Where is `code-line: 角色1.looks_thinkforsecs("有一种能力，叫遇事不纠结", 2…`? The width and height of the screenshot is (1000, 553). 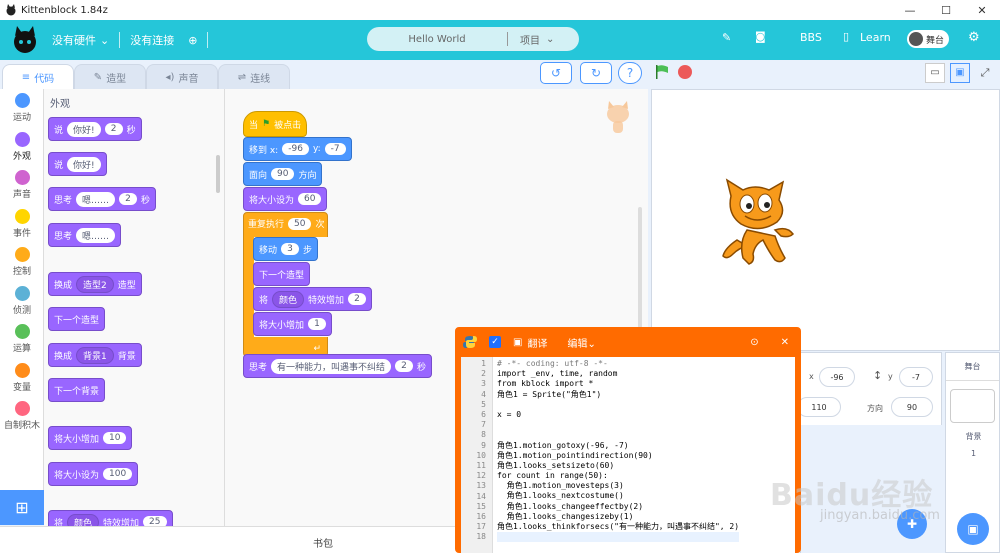 code-line: 角色1.looks_thinkforsecs("有一种能力，叫遇事不纠结", 2… is located at coordinates (618, 527).